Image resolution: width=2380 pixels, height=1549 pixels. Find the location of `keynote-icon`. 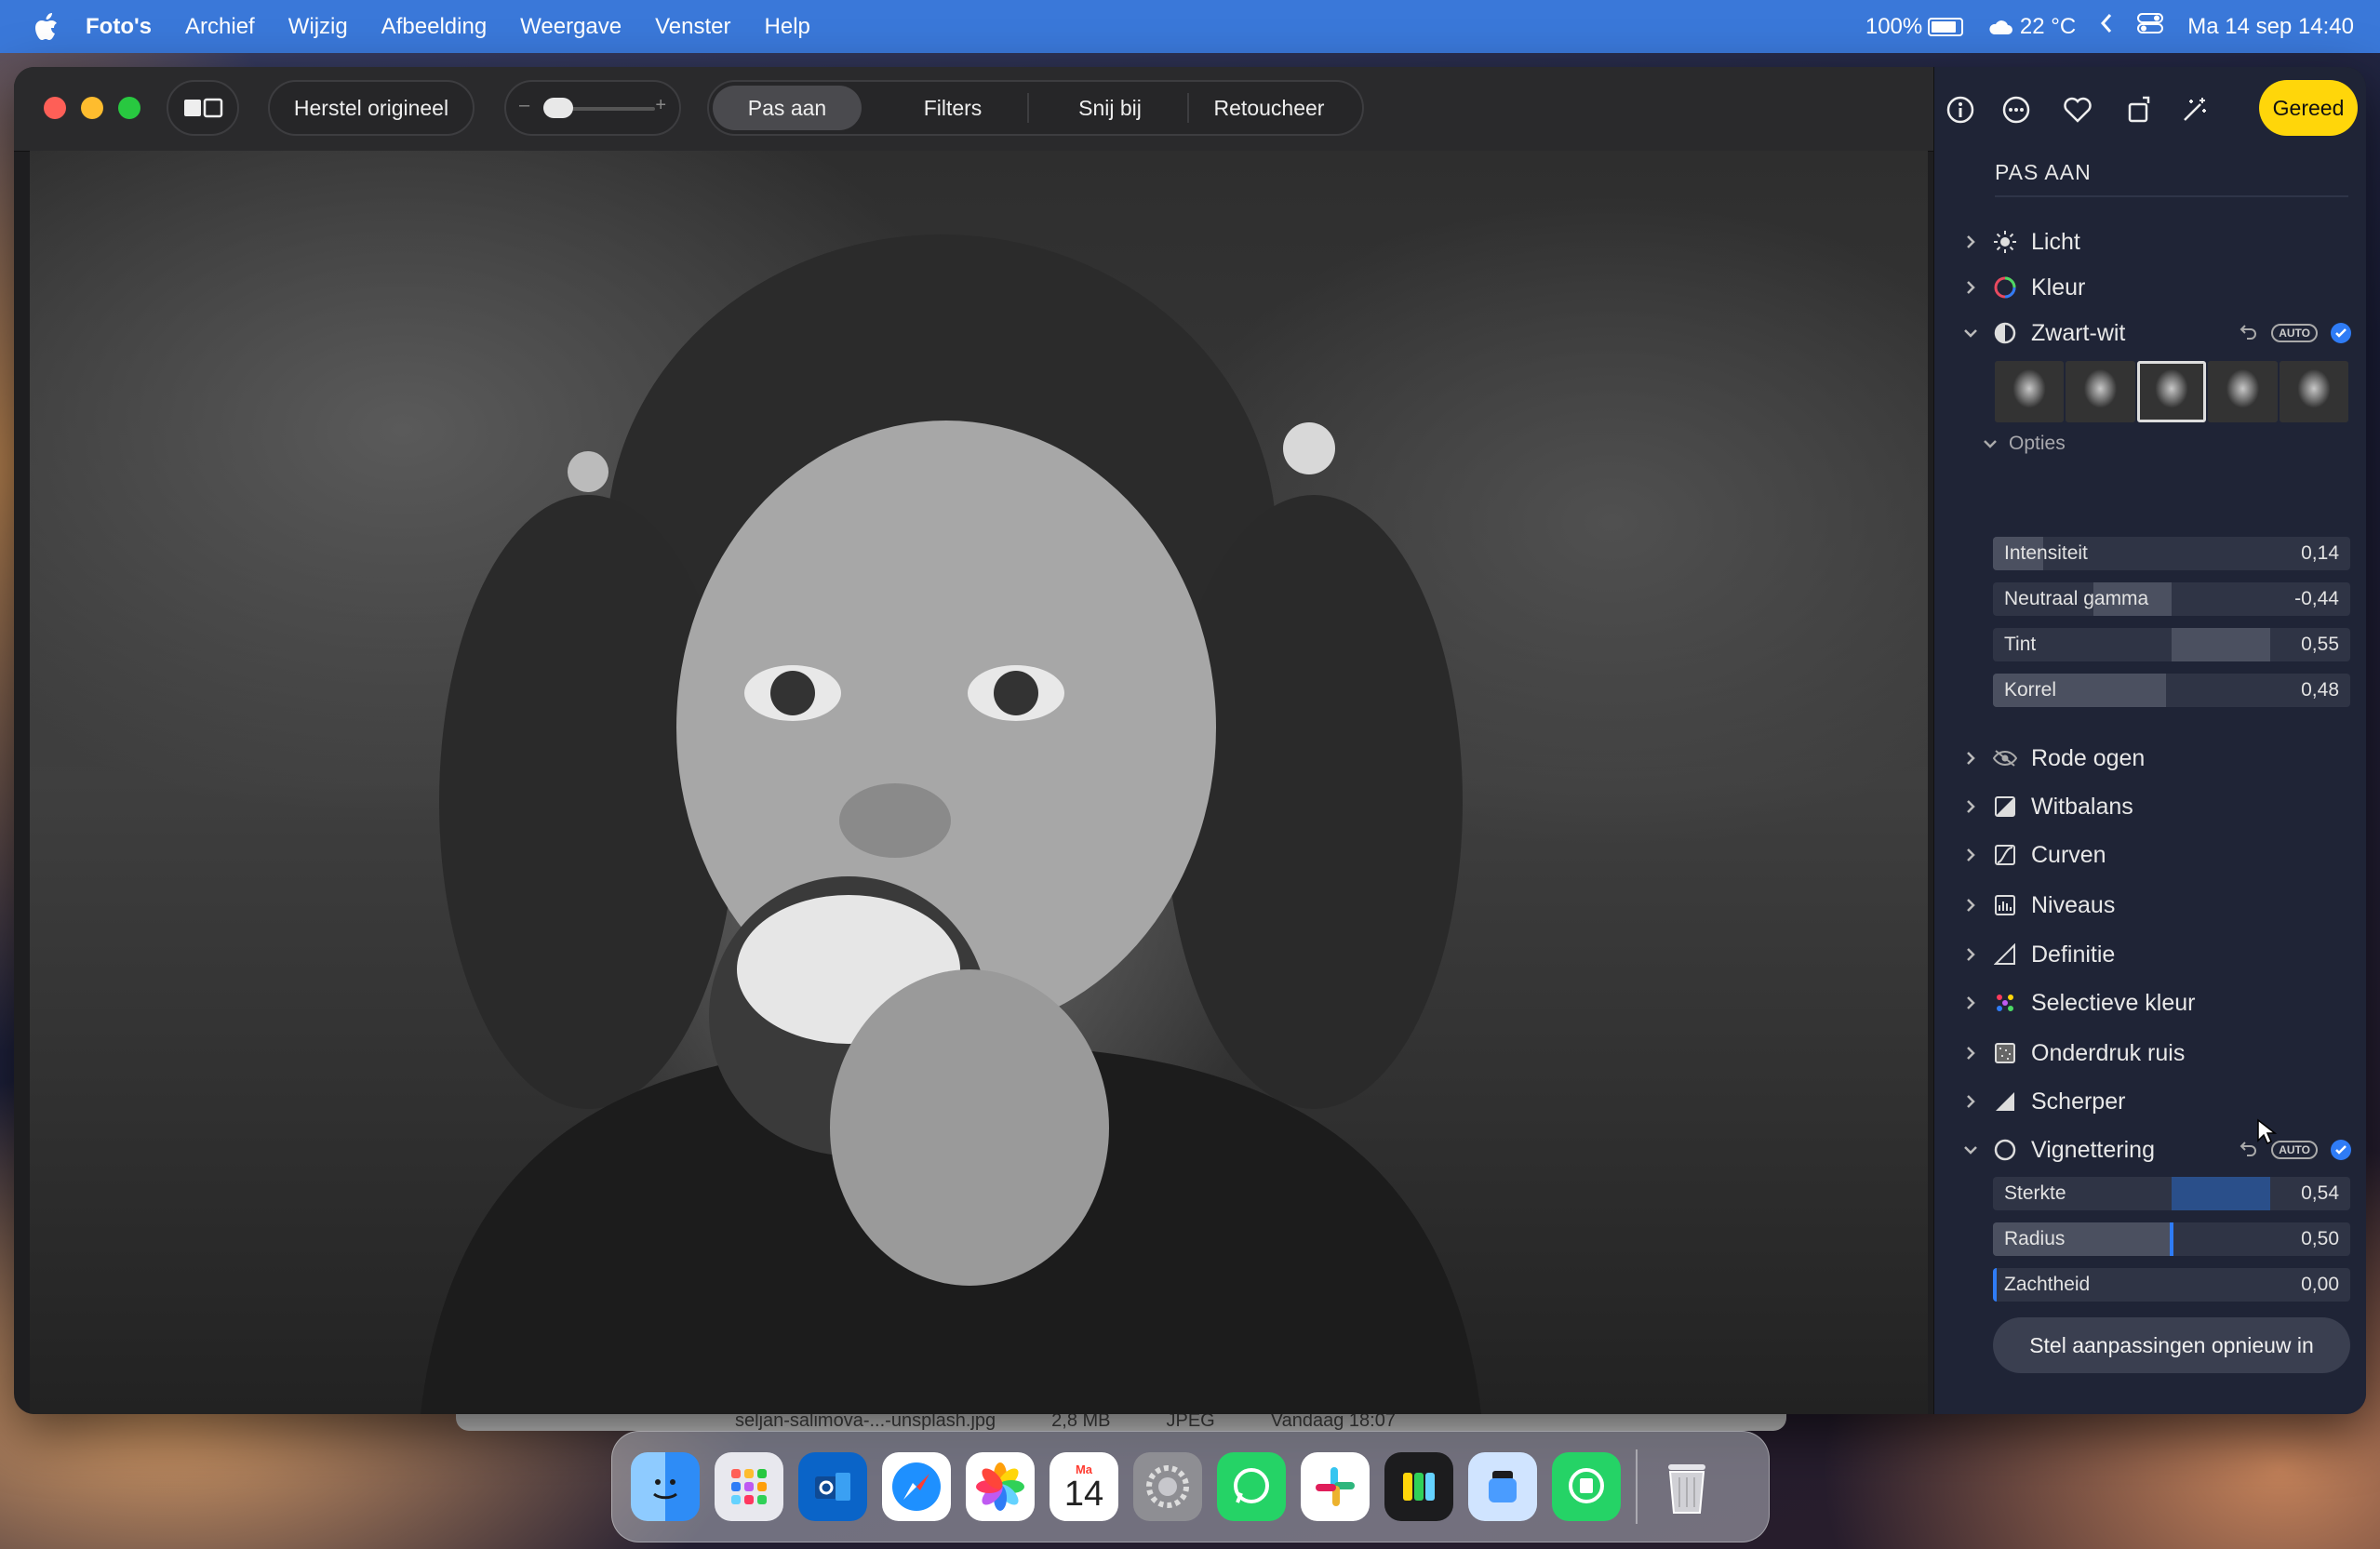

keynote-icon is located at coordinates (1418, 1486).